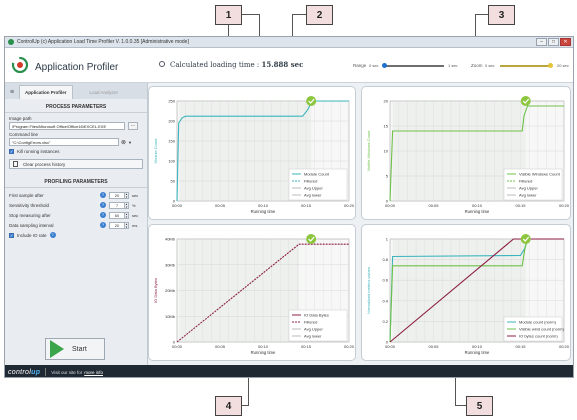 Image resolution: width=577 pixels, height=420 pixels. I want to click on param-sensitivity: Sensitivity threshold ? 7 ▴ ▾ %, so click(76, 205).